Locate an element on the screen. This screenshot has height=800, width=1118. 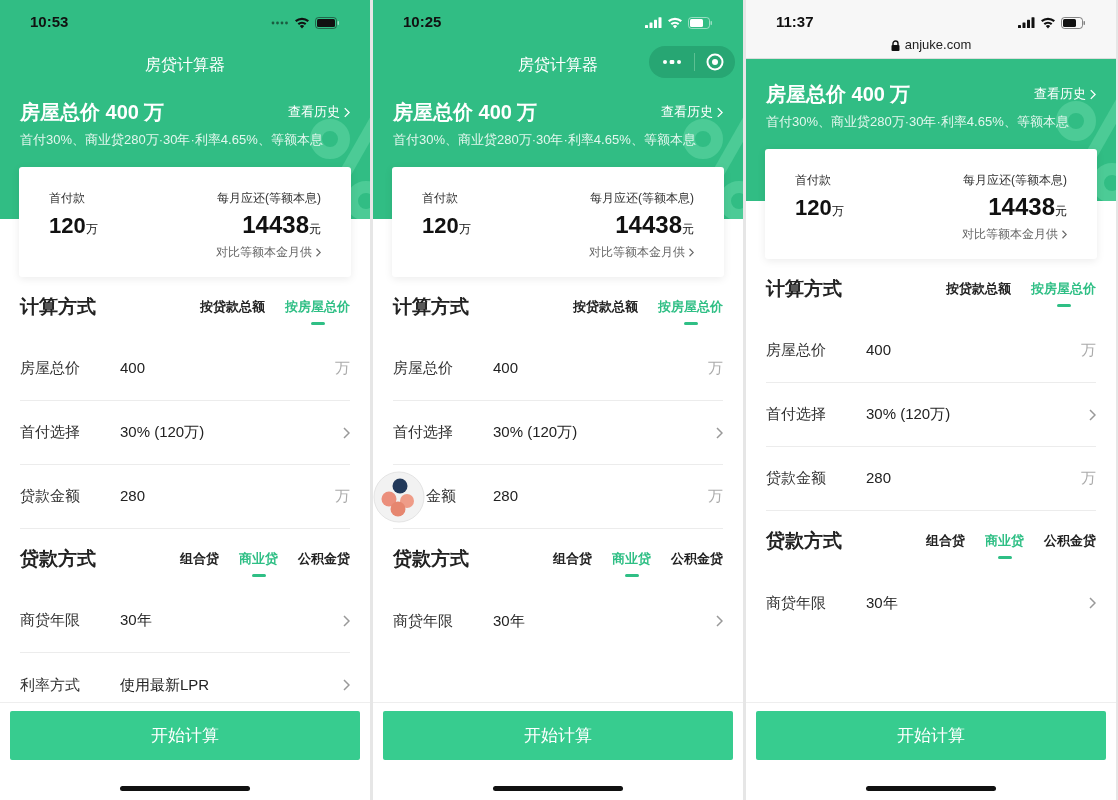
lock-icon is located at coordinates (895, 45).